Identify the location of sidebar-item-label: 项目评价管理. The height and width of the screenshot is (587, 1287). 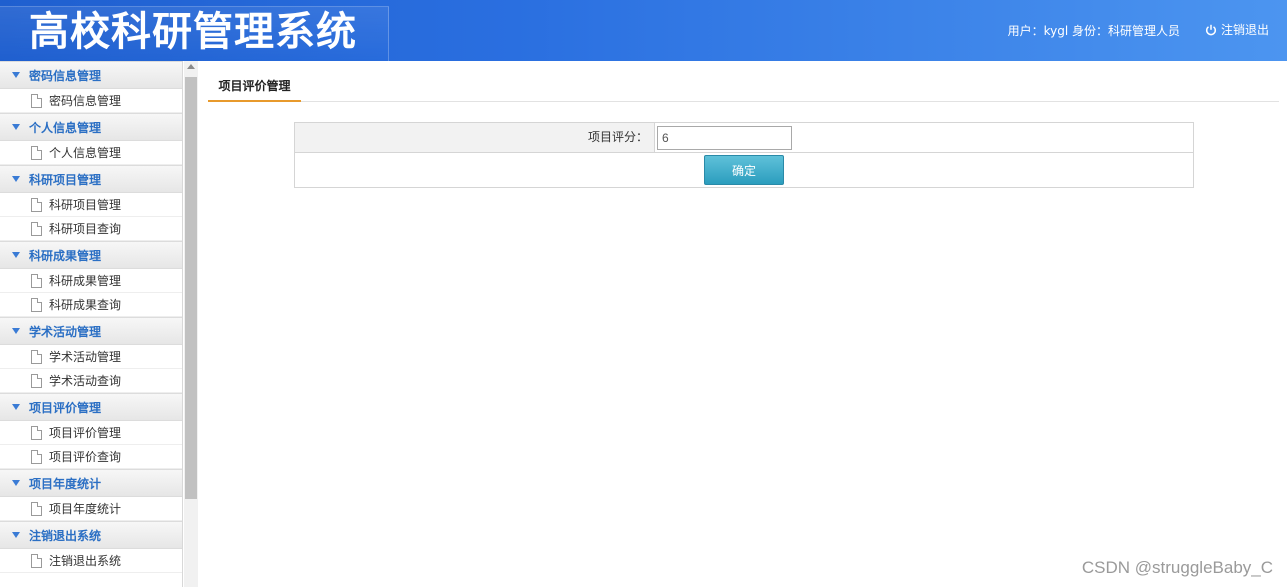
(85, 433).